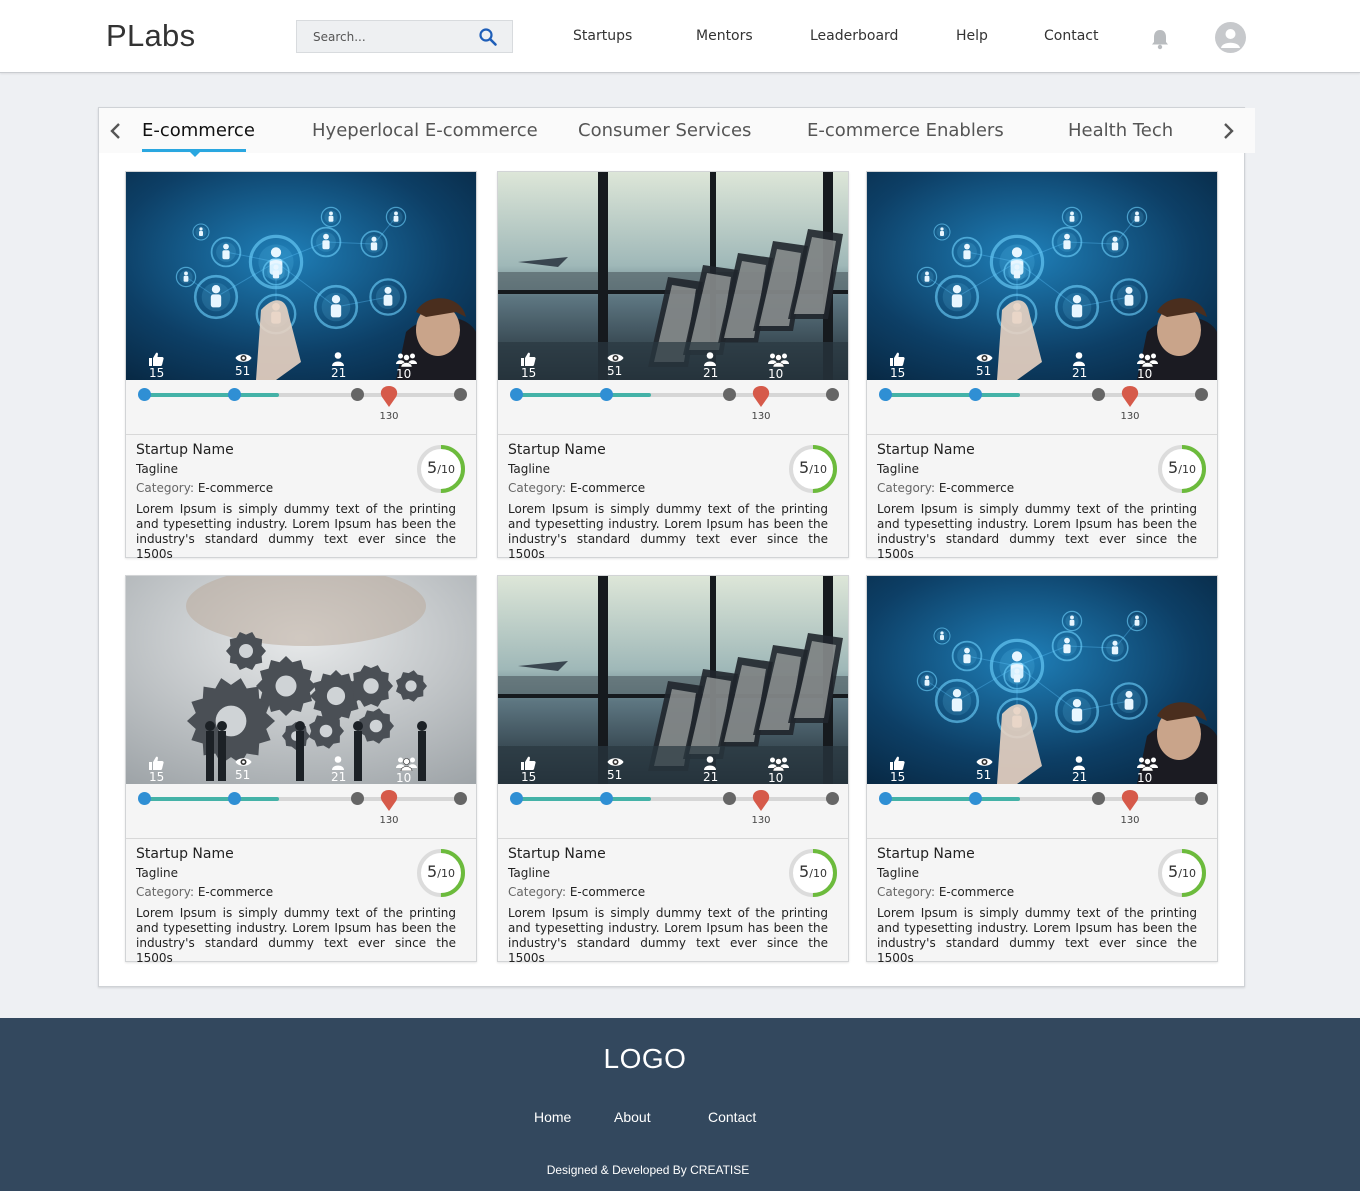  Describe the element at coordinates (198, 130) in the screenshot. I see `tab-ecommerce: E-commerce` at that location.